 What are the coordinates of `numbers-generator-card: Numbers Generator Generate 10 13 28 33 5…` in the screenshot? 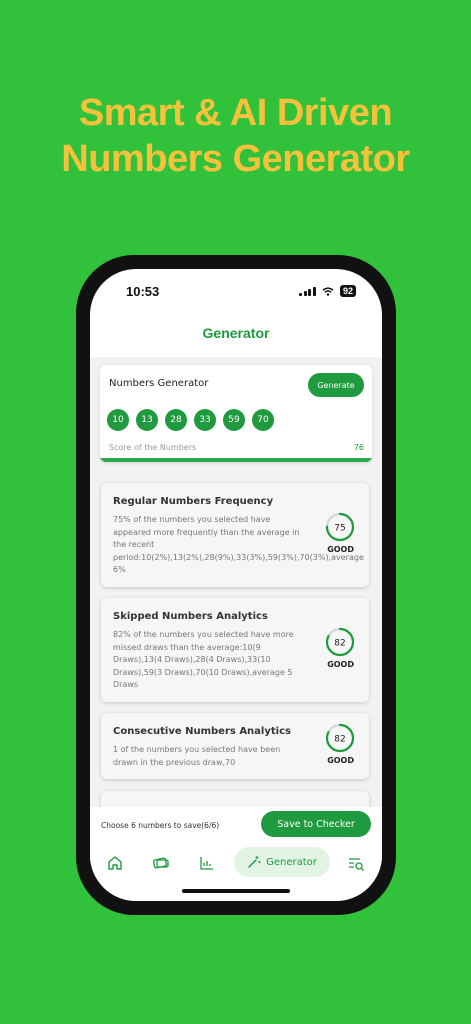 It's located at (236, 413).